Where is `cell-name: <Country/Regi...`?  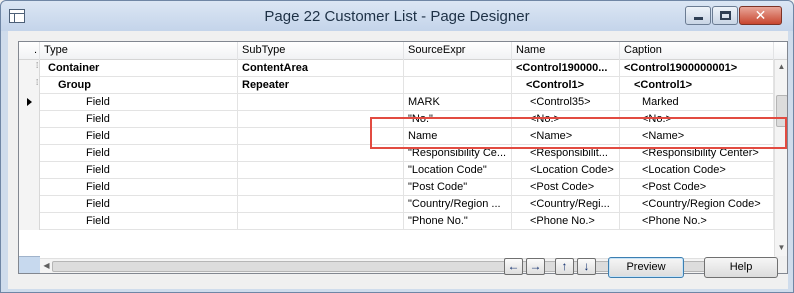 cell-name: <Country/Regi... is located at coordinates (566, 204).